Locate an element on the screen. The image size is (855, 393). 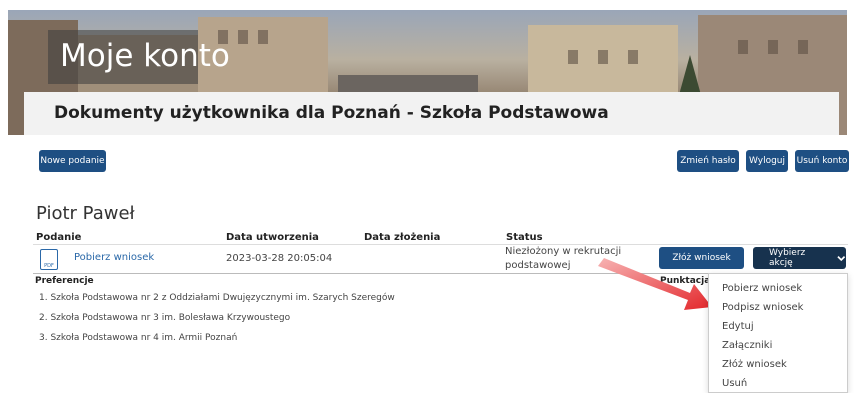
column-header-submitted: Data złożenia is located at coordinates (402, 237).